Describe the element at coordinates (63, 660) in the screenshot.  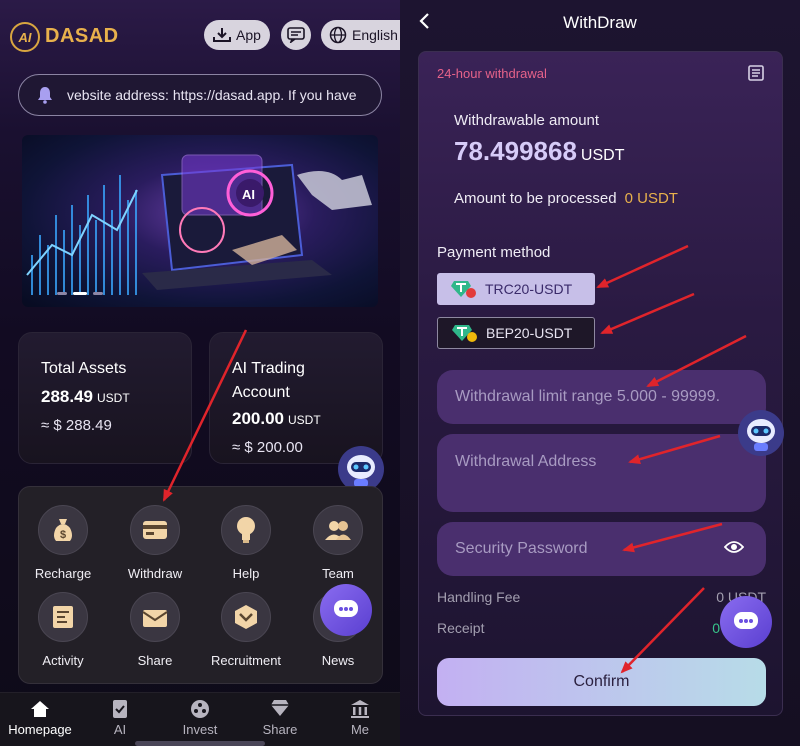
I see `menu-activity-label: Activity` at that location.